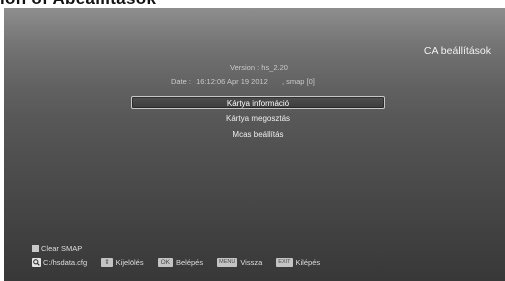  Describe the element at coordinates (258, 134) in the screenshot. I see `menu-item-mcas-beallitas: Mcas beállítás` at that location.